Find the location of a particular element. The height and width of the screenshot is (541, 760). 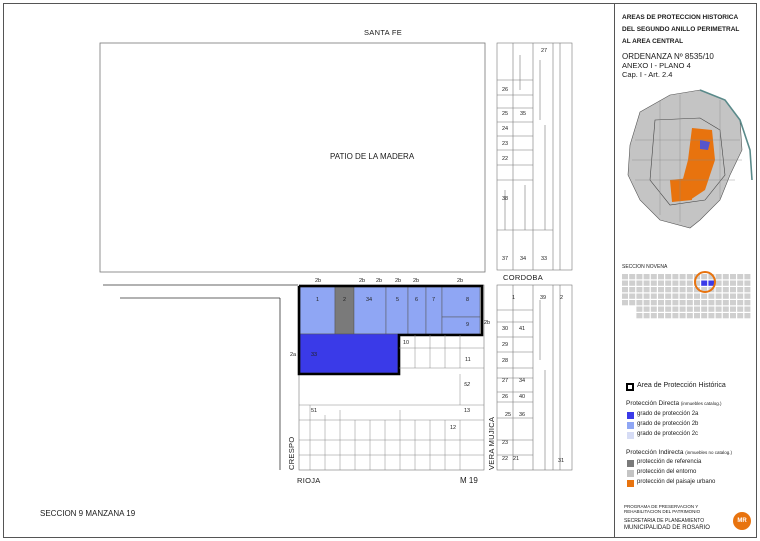

lot-number: 23 is located at coordinates (505, 443).